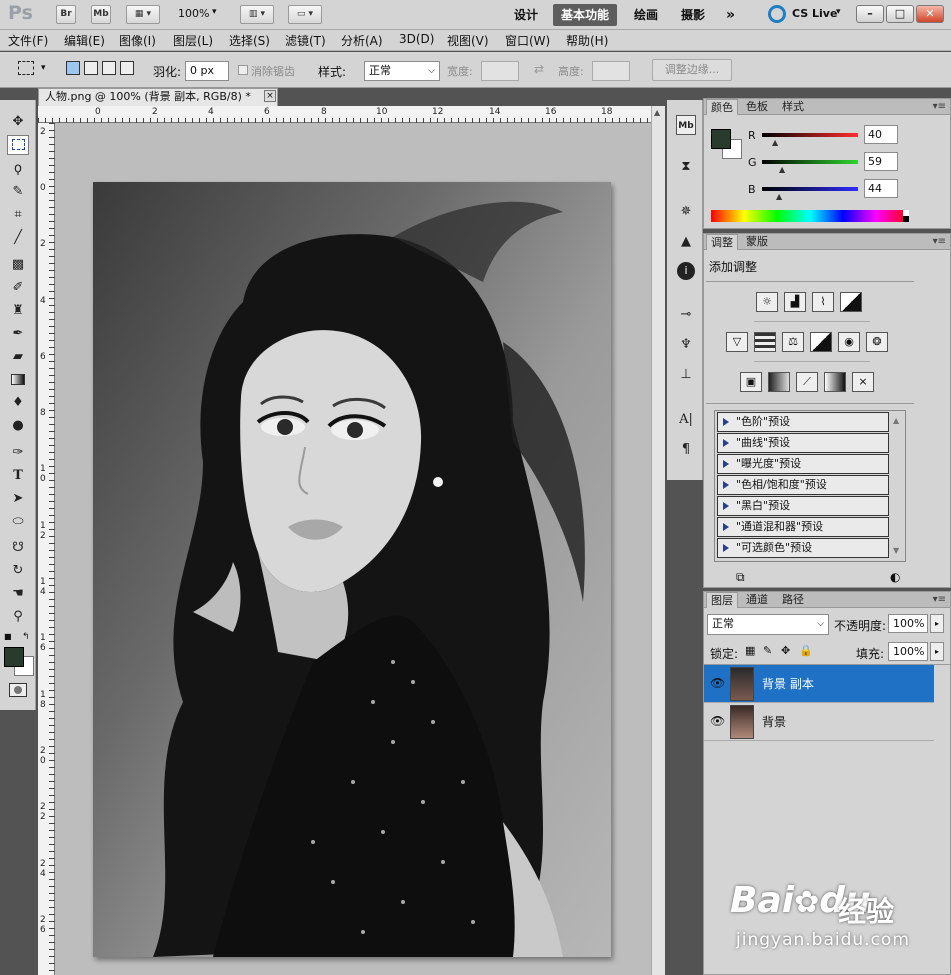  Describe the element at coordinates (611, 71) in the screenshot. I see `height-input` at that location.